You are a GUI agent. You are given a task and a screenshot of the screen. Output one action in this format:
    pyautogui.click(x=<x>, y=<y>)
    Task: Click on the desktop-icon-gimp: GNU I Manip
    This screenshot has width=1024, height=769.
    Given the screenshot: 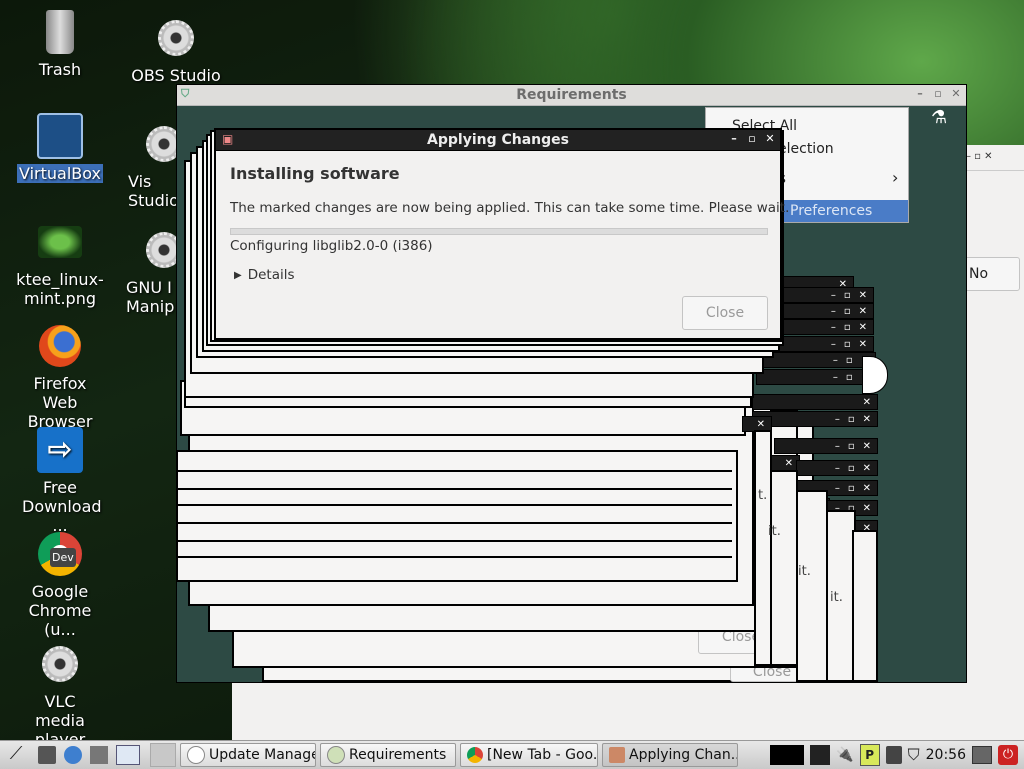 What is the action you would take?
    pyautogui.click(x=150, y=271)
    